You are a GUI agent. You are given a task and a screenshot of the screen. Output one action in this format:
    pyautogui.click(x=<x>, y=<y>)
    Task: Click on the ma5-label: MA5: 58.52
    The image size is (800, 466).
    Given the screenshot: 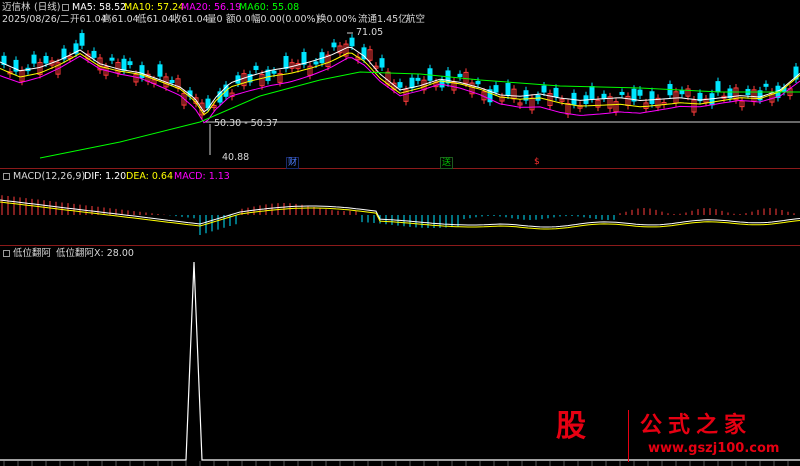 What is the action you would take?
    pyautogui.click(x=99, y=7)
    